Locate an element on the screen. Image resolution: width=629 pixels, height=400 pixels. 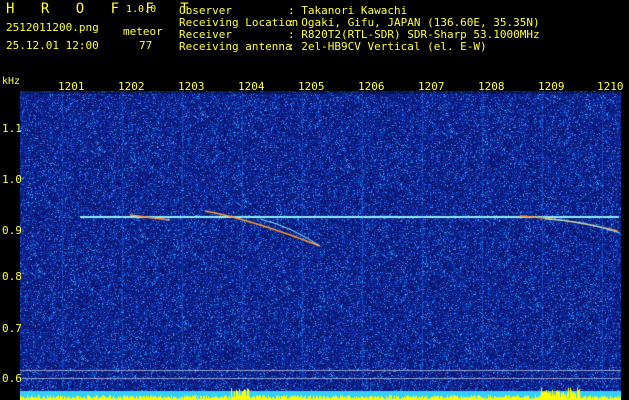
x-tick-1207: 1207 is located at coordinates (431, 86).